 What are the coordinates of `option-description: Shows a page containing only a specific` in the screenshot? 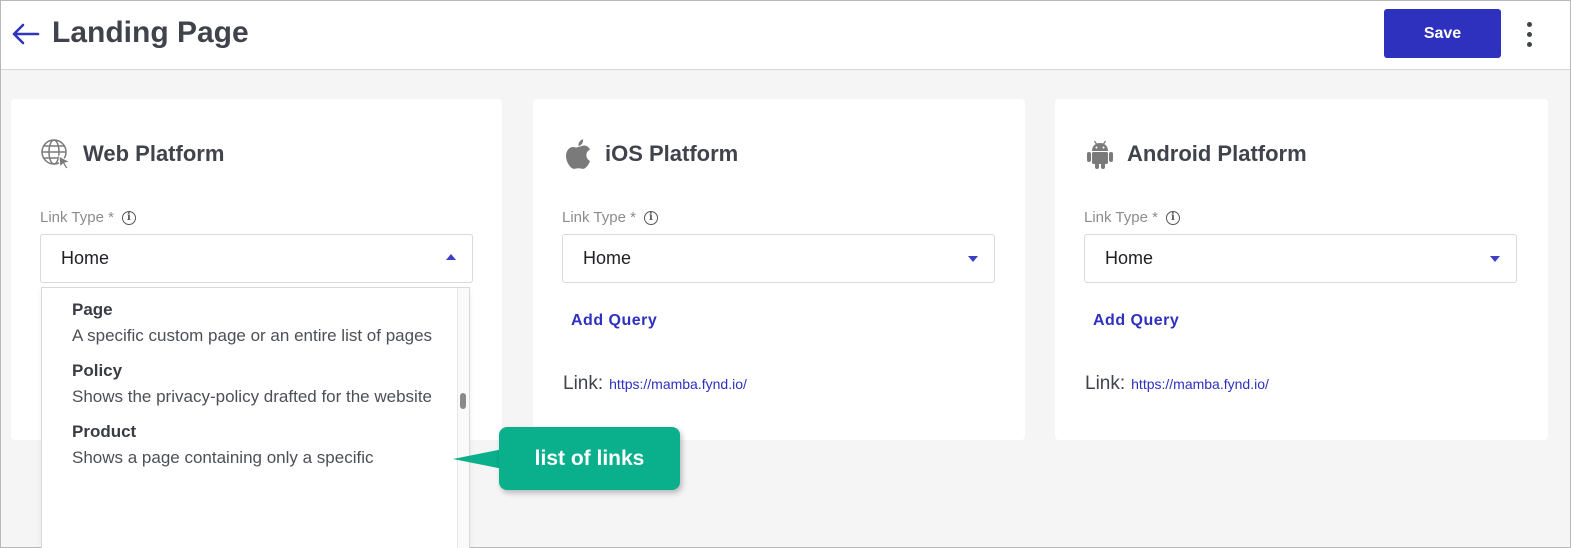 It's located at (223, 457).